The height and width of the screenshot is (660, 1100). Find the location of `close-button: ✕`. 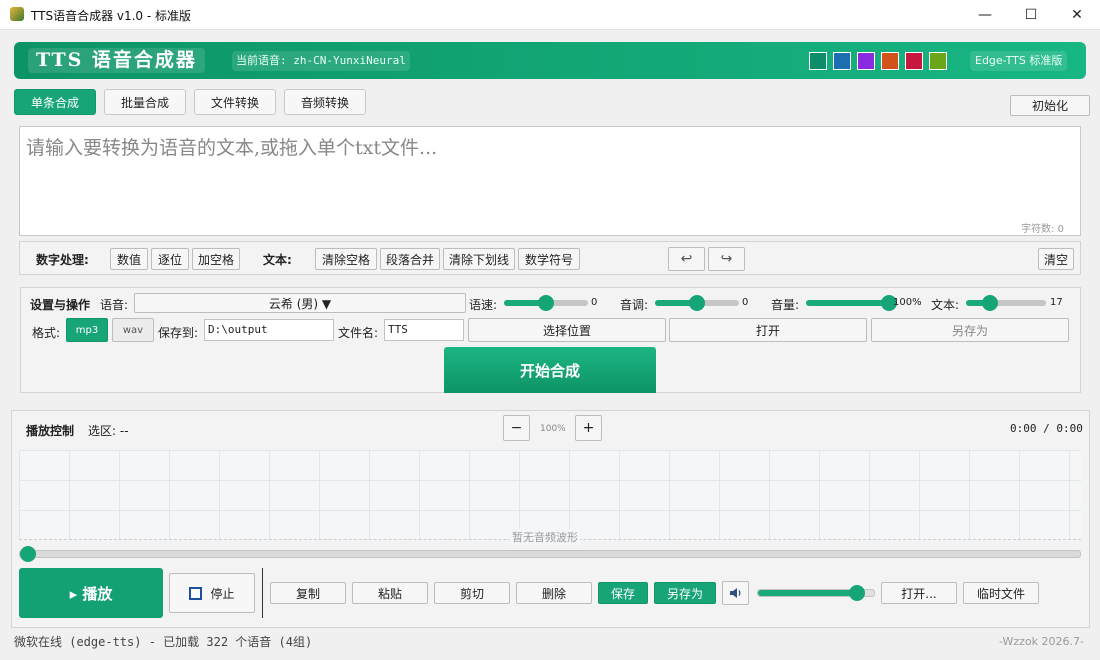

close-button: ✕ is located at coordinates (1077, 15).